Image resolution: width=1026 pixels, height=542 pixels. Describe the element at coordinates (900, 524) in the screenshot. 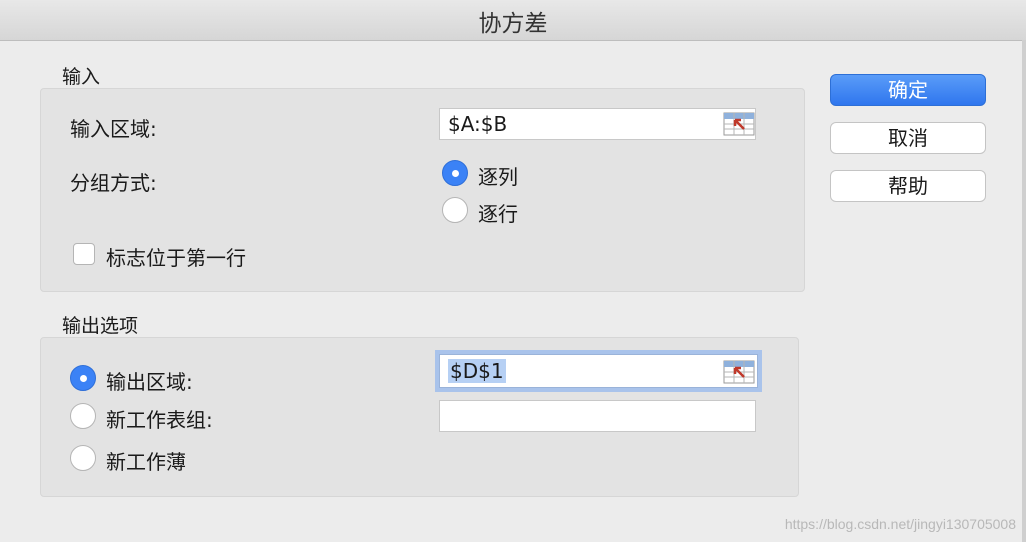

I see `watermark-text: https://blog.csdn.net/jingyi130705008` at that location.